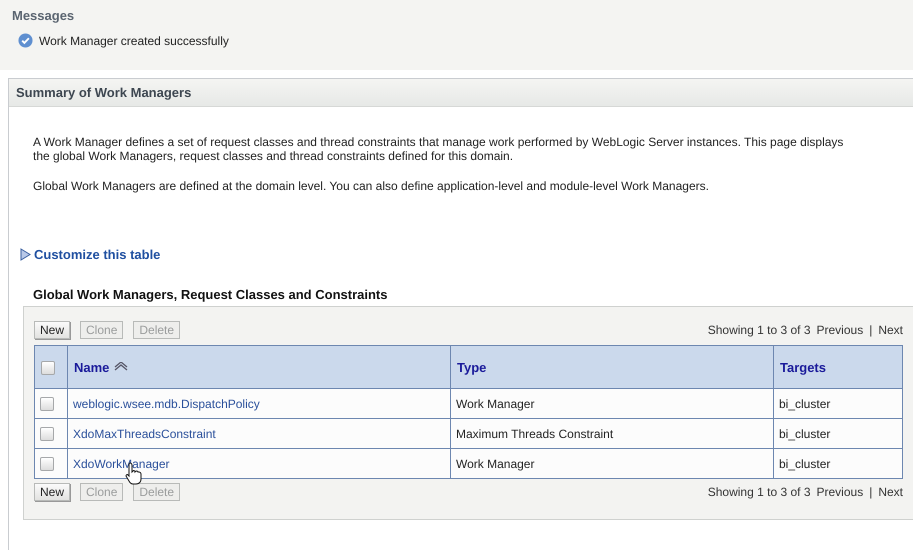  What do you see at coordinates (25, 254) in the screenshot?
I see `triangle-right-icon` at bounding box center [25, 254].